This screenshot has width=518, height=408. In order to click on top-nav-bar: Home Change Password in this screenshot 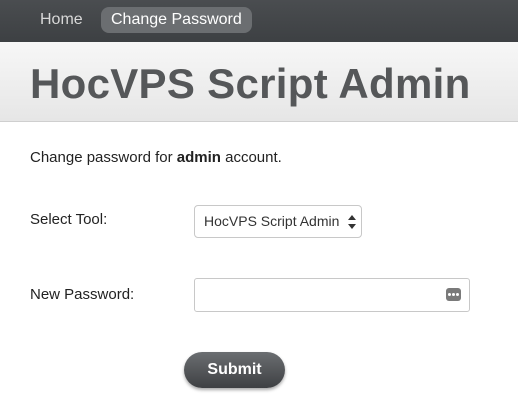, I will do `click(259, 21)`.